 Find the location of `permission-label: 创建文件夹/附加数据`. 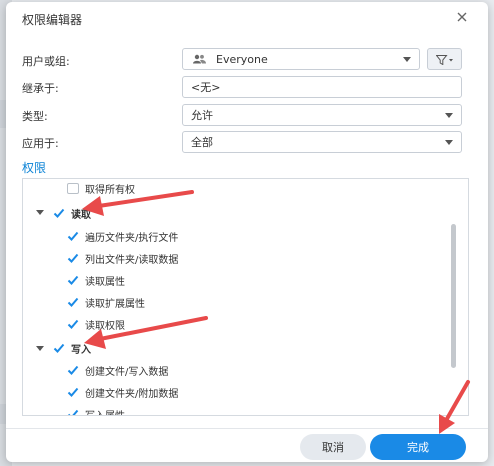

permission-label: 创建文件夹/附加数据 is located at coordinates (132, 394).